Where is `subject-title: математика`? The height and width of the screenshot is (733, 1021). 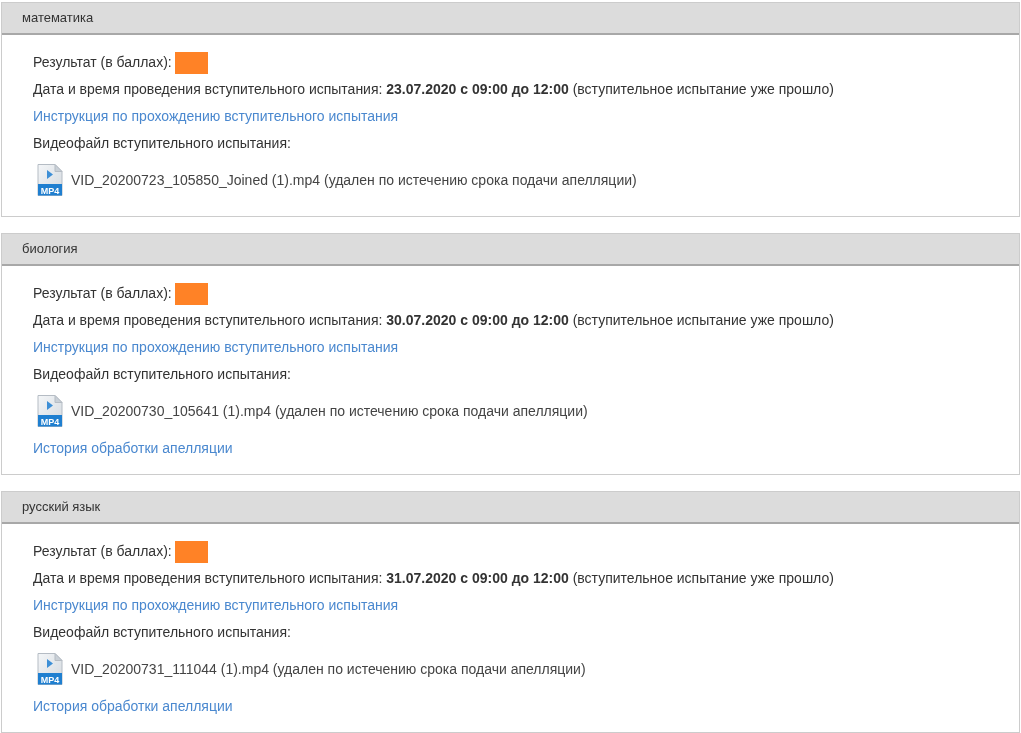 subject-title: математика is located at coordinates (58, 18).